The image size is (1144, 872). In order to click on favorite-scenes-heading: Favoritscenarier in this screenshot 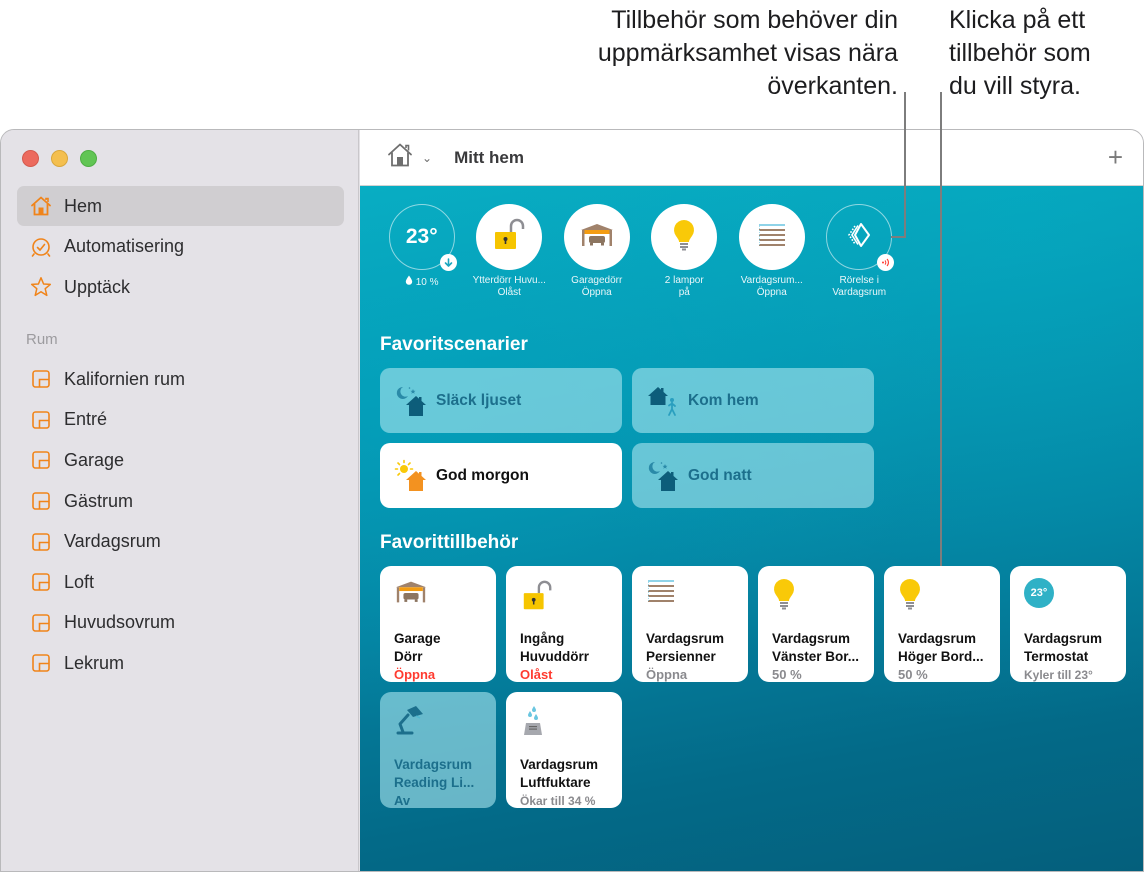, I will do `click(454, 344)`.